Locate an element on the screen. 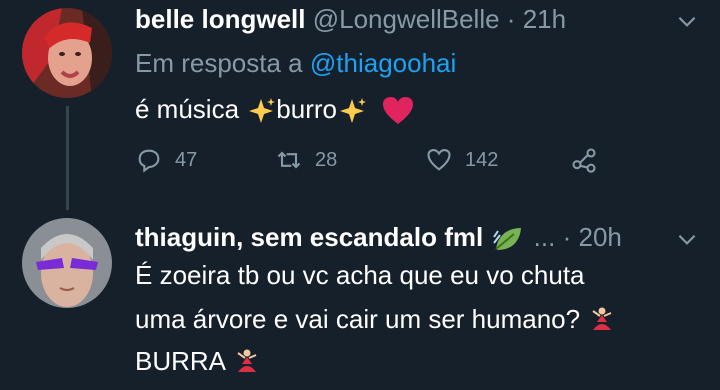 Image resolution: width=720 pixels, height=390 pixels. display-name: belle longwell is located at coordinates (220, 19).